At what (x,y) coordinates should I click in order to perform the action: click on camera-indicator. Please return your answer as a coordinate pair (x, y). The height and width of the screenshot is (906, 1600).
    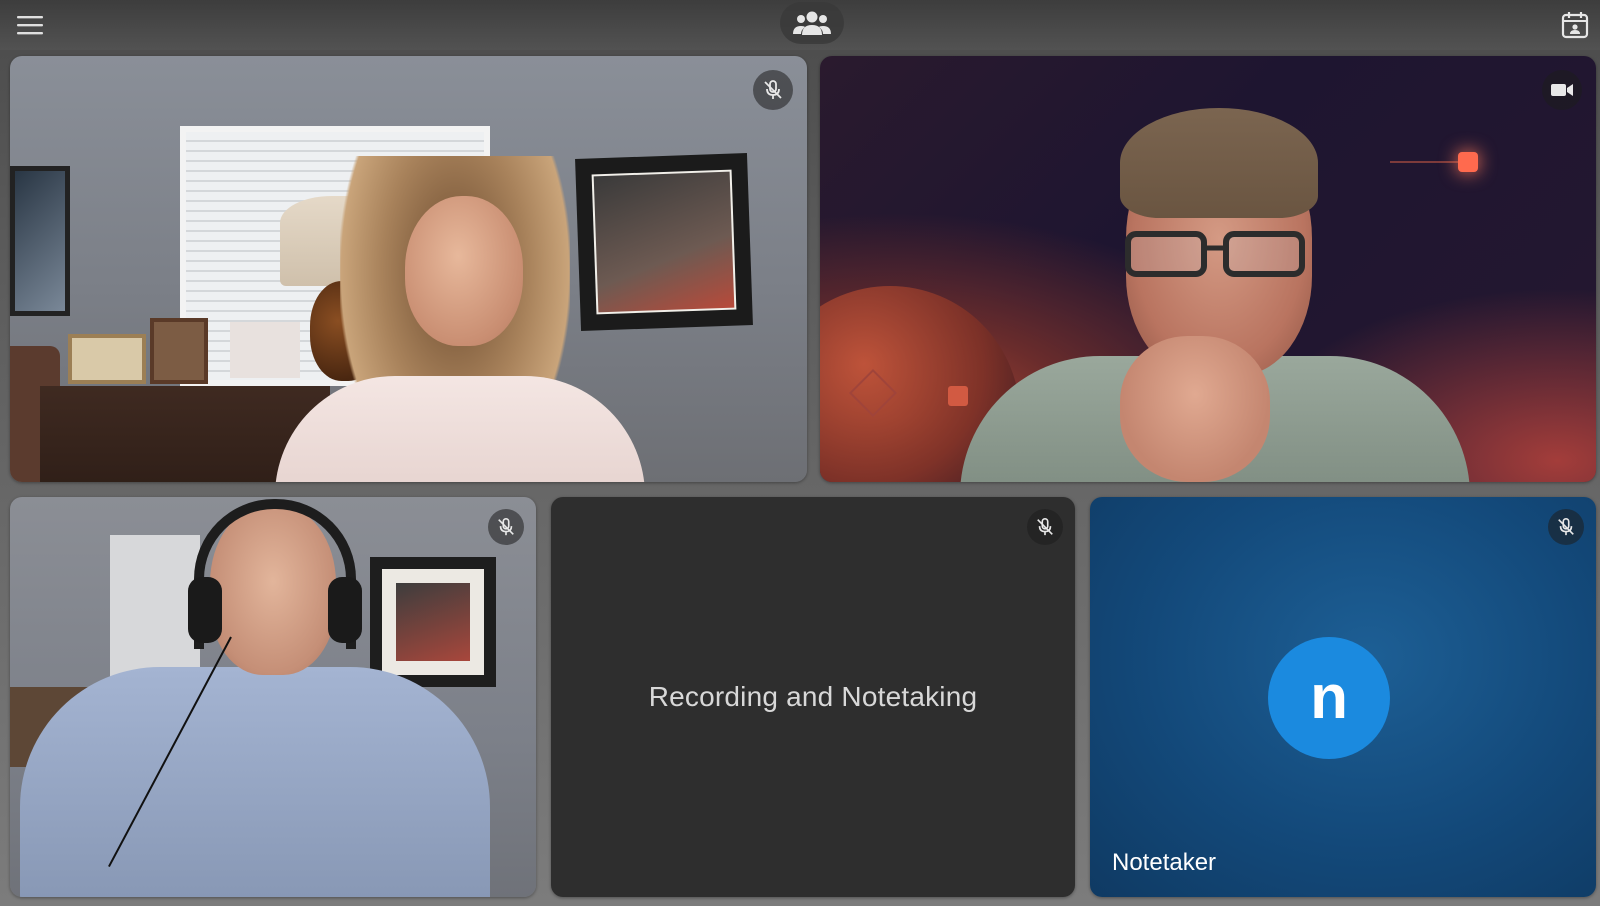
    Looking at the image, I should click on (1562, 90).